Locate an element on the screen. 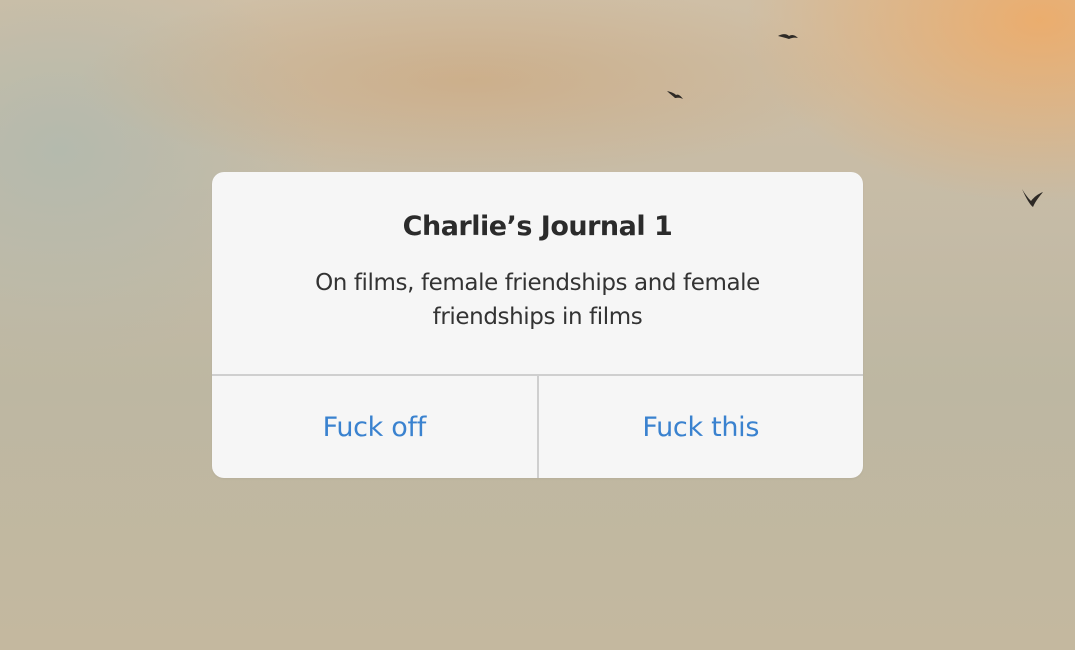  fuck-this-button: Fuck this is located at coordinates (701, 427).